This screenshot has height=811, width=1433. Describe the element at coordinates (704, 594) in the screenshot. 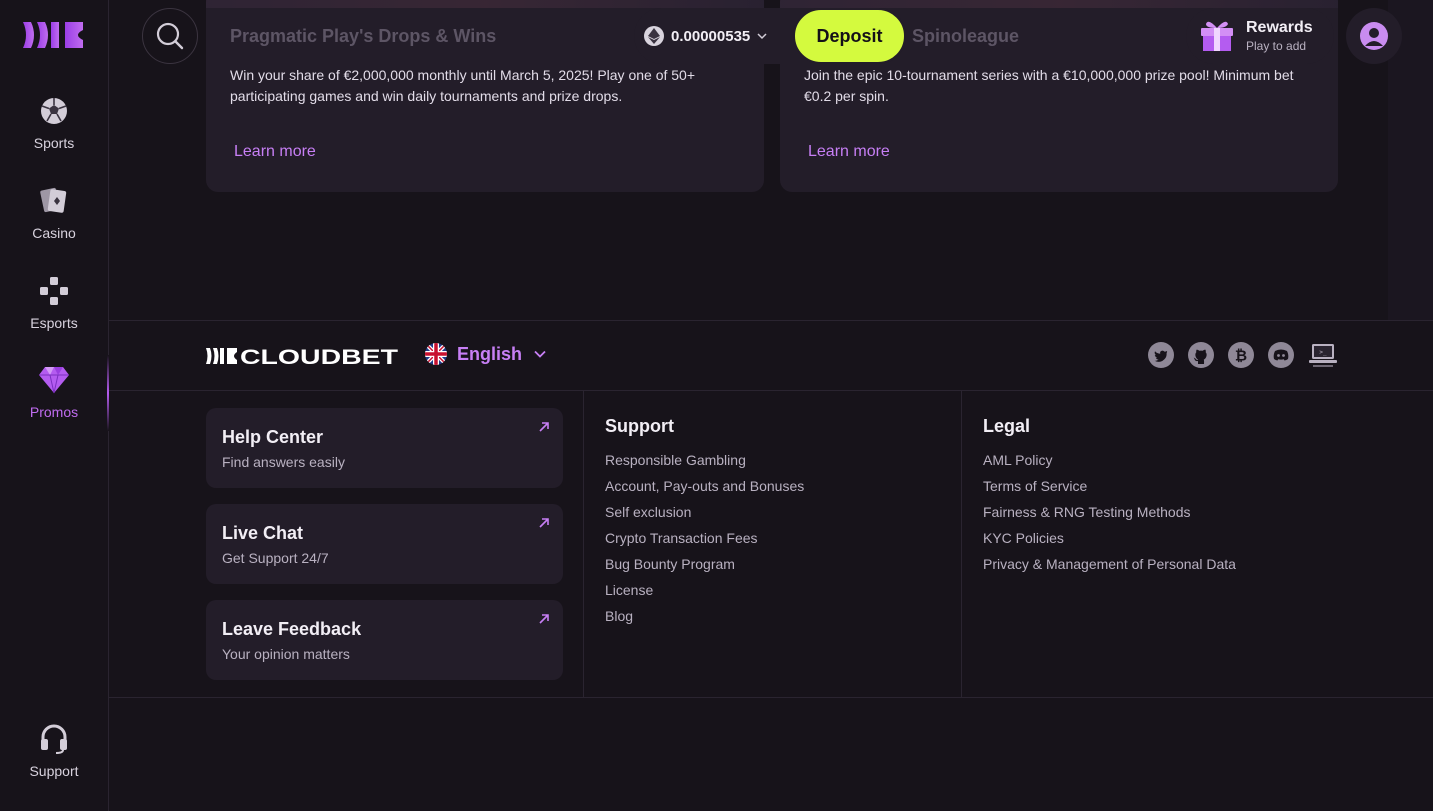

I see `footer-link-license: License` at that location.